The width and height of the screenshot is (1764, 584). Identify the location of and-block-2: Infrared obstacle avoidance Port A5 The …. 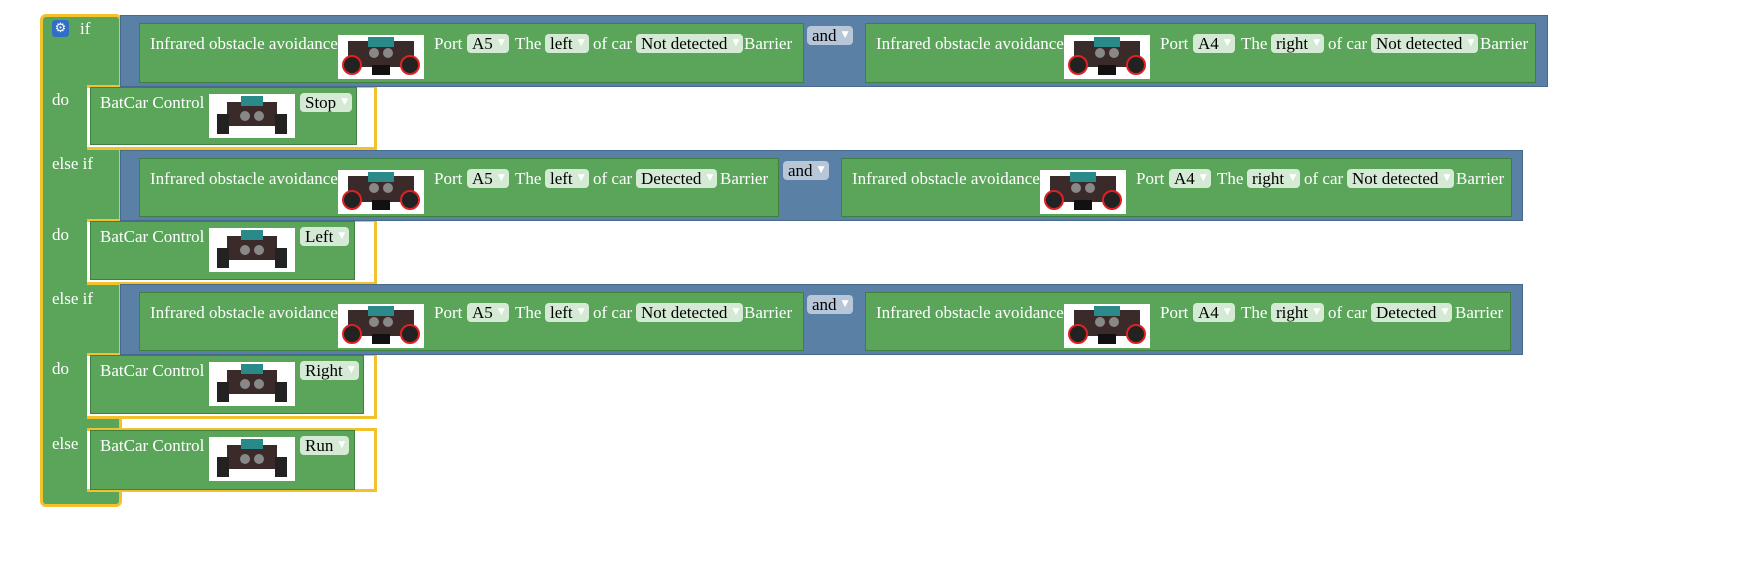
(821, 185).